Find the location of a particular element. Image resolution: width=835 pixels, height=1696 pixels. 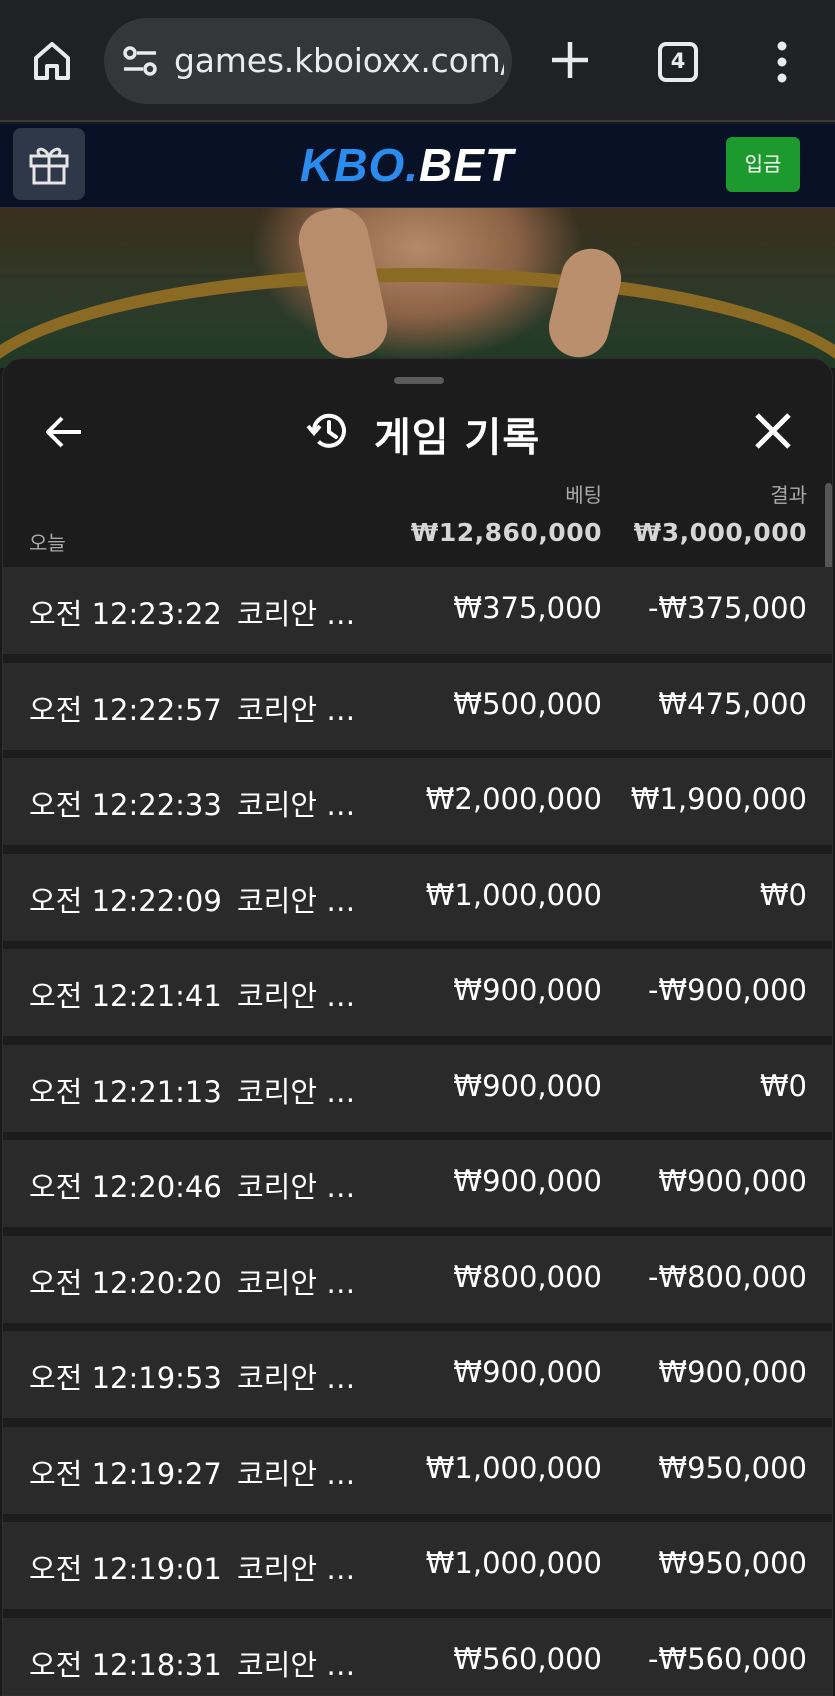

row-bet: ₩375,000 is located at coordinates (527, 608).